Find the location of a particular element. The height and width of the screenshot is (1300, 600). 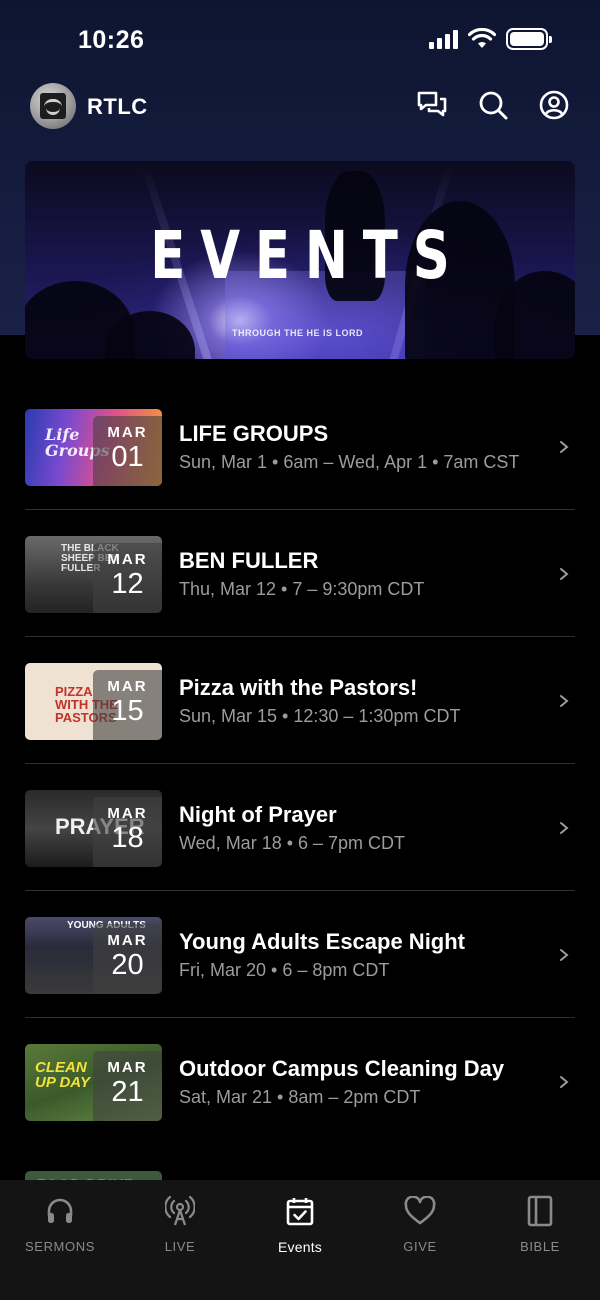

event-datetime: Sun, Mar 15 • 12:30 – 1:30pm CDT is located at coordinates (320, 716).